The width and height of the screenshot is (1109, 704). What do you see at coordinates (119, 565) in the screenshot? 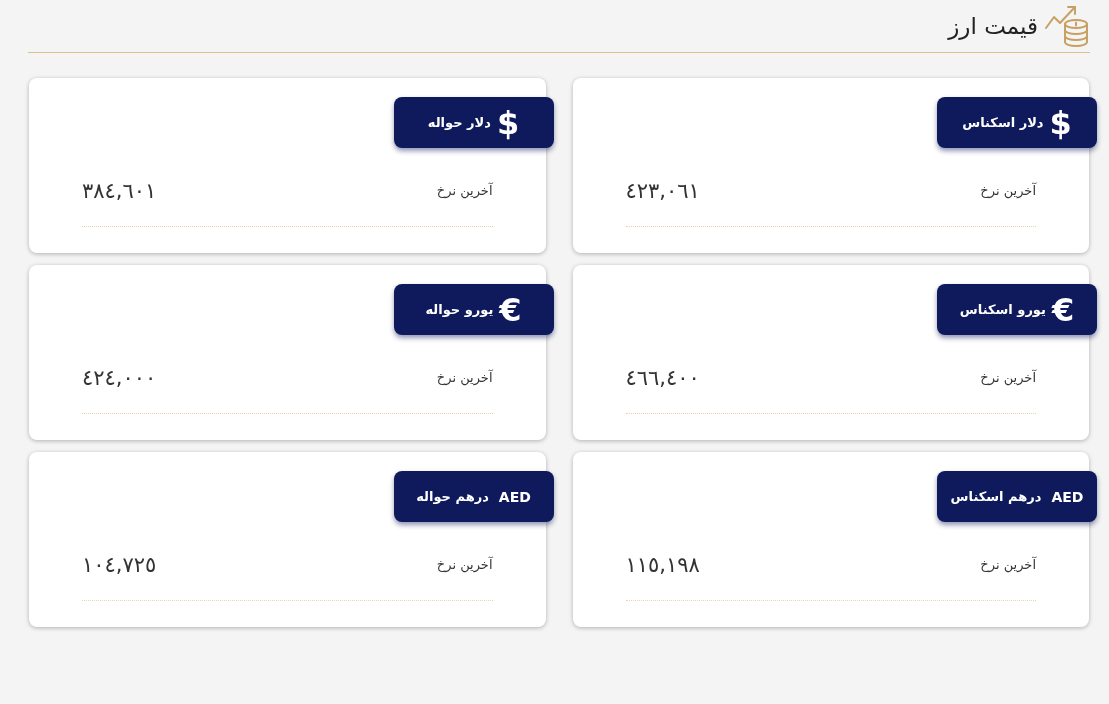
I see `rate-value: ١٠٤,٧٢٥` at bounding box center [119, 565].